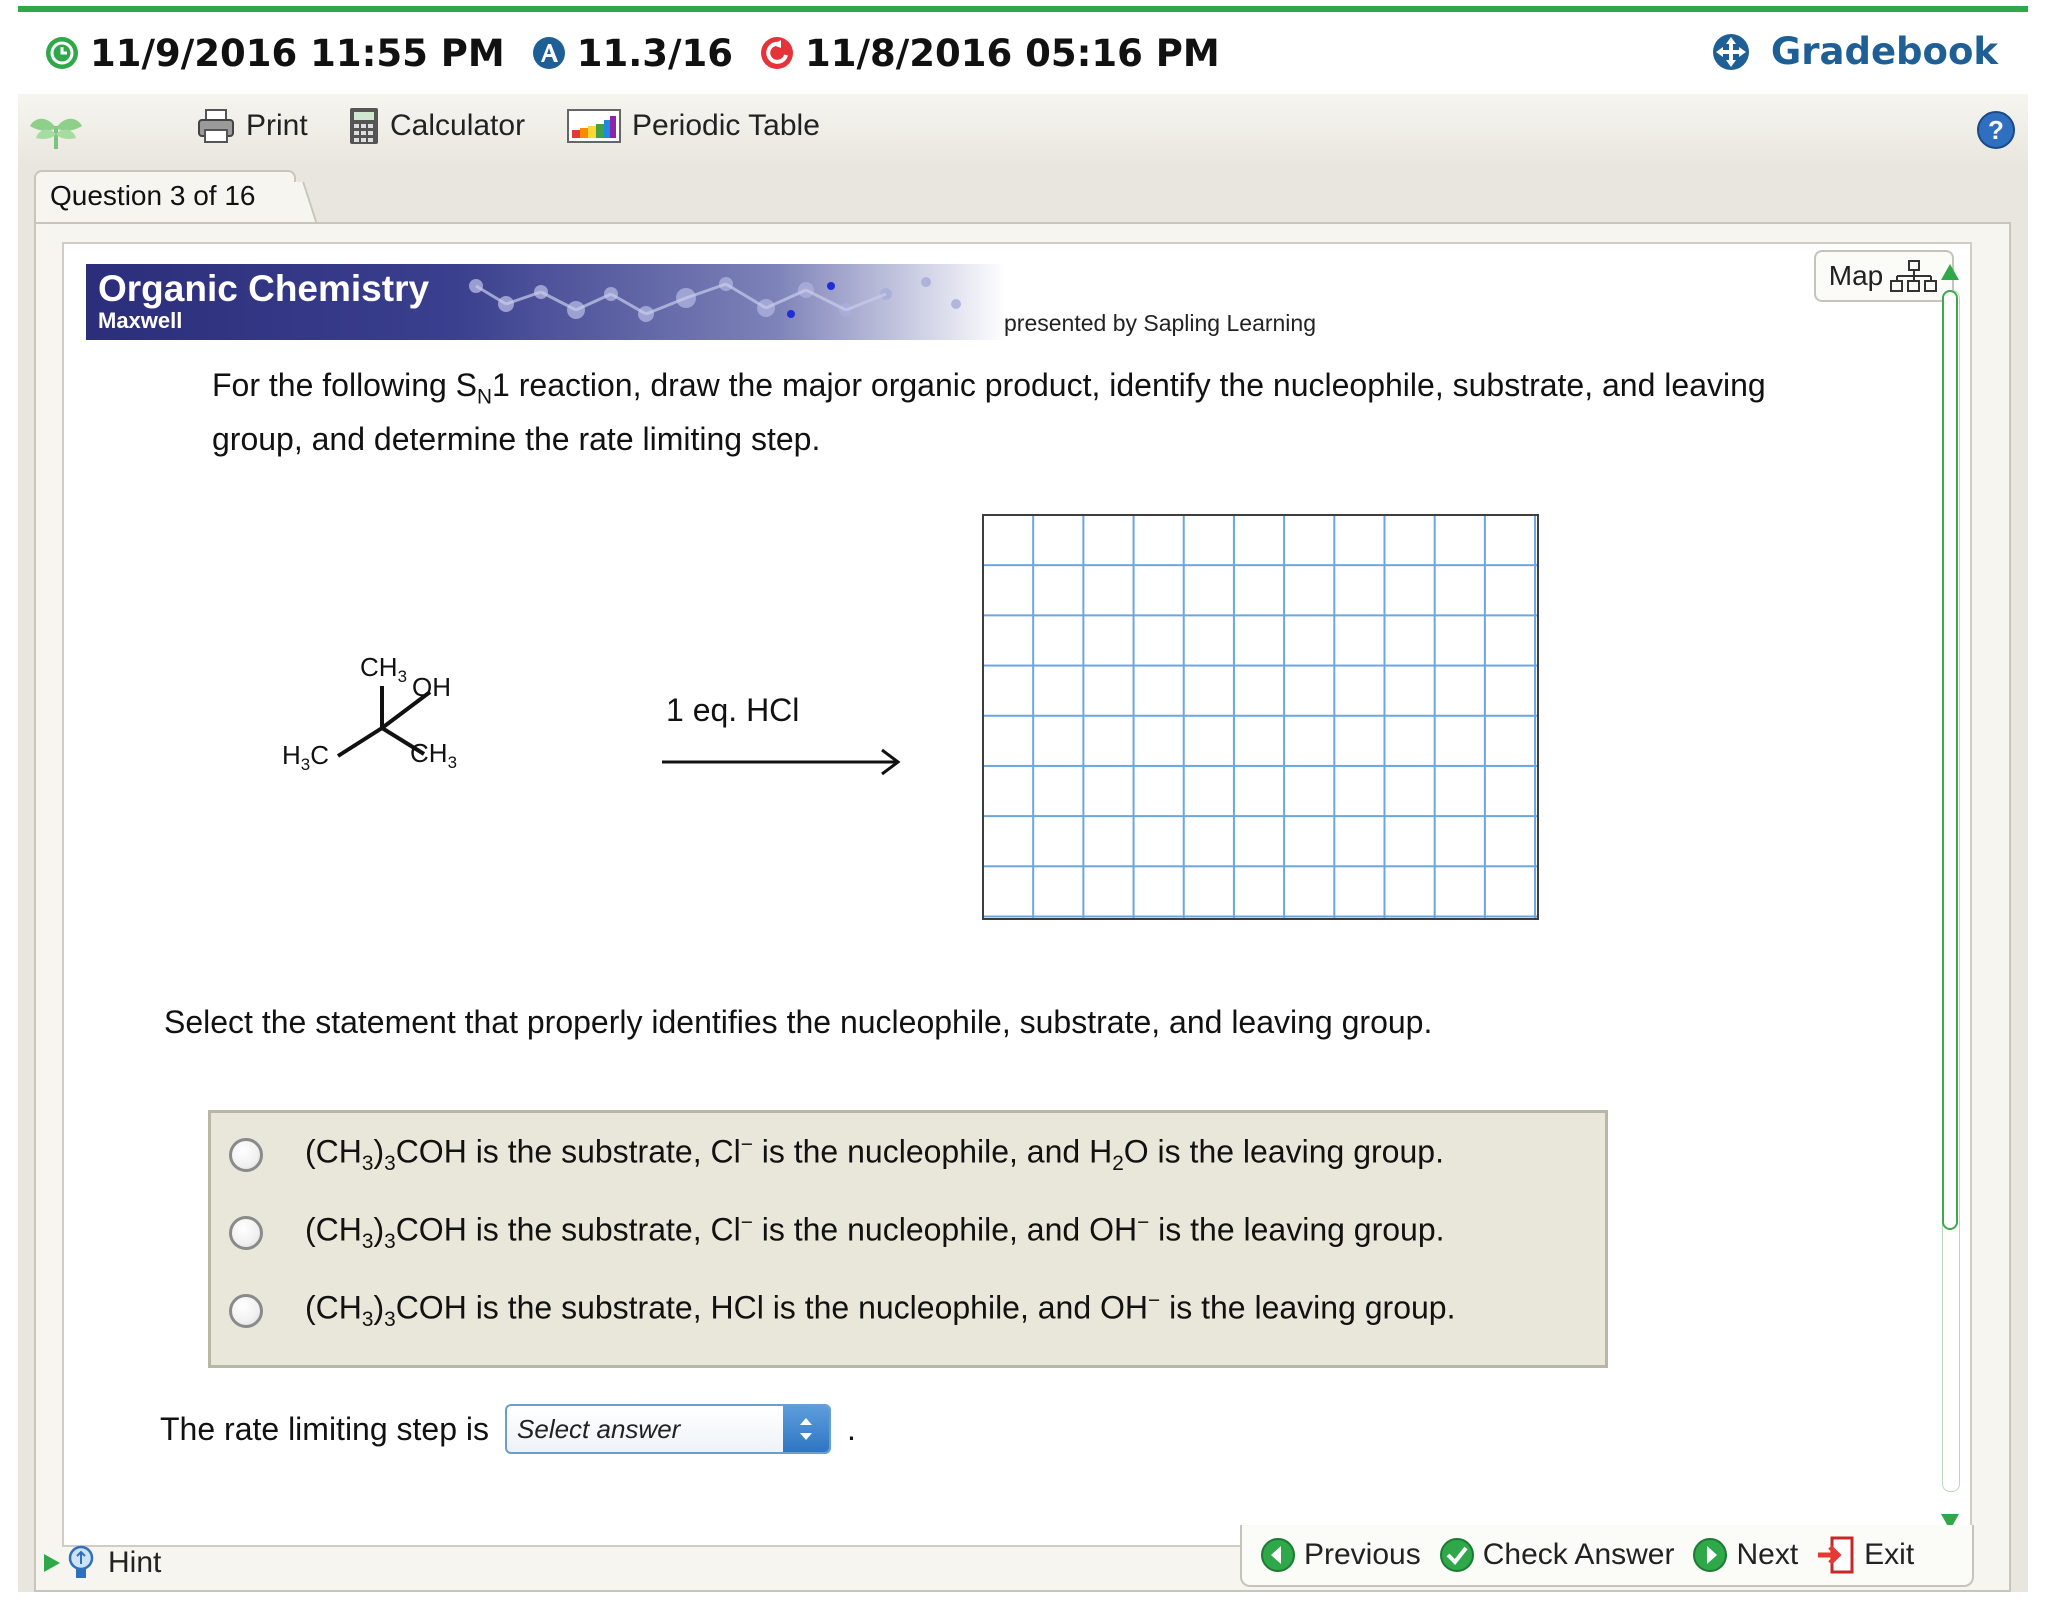  Describe the element at coordinates (135, 1562) in the screenshot. I see `hint-label: Hint` at that location.